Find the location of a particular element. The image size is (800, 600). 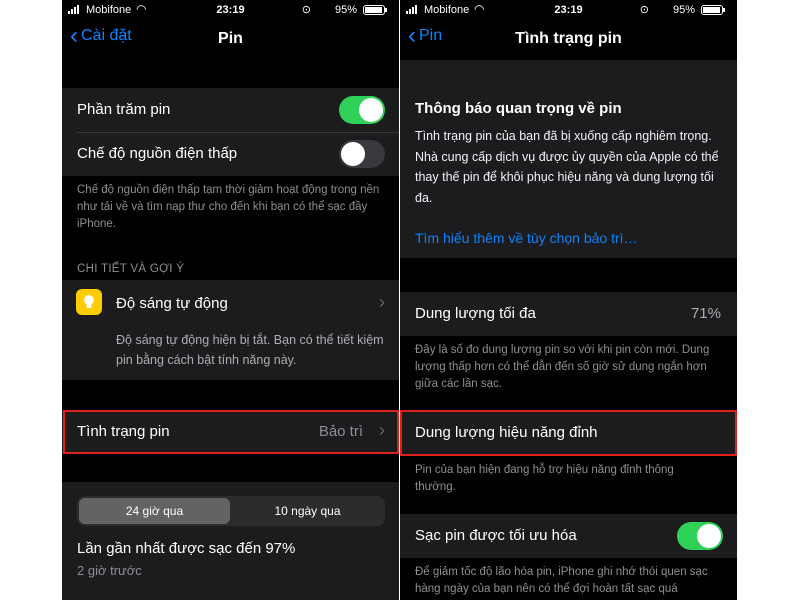

max-capacity-value: 71% is located at coordinates (705, 313).